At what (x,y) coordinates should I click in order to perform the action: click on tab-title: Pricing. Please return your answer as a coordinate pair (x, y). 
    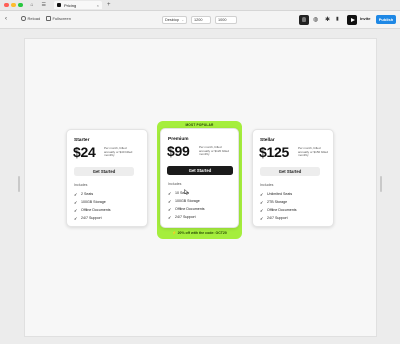
    Looking at the image, I should click on (70, 5).